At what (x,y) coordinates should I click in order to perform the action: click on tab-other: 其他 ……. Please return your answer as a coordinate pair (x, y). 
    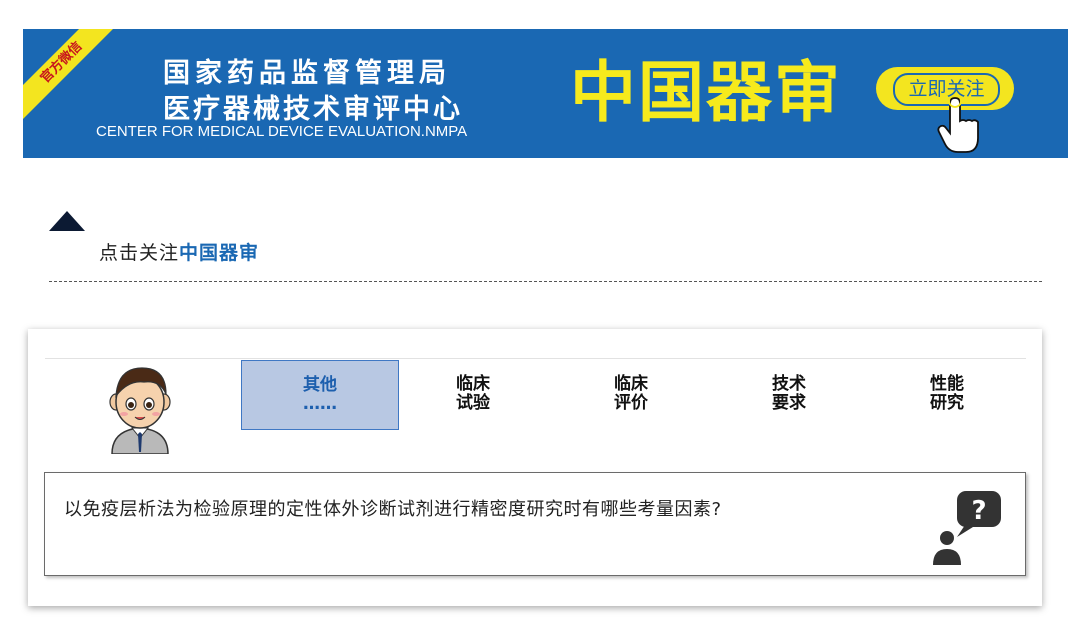
    Looking at the image, I should click on (320, 395).